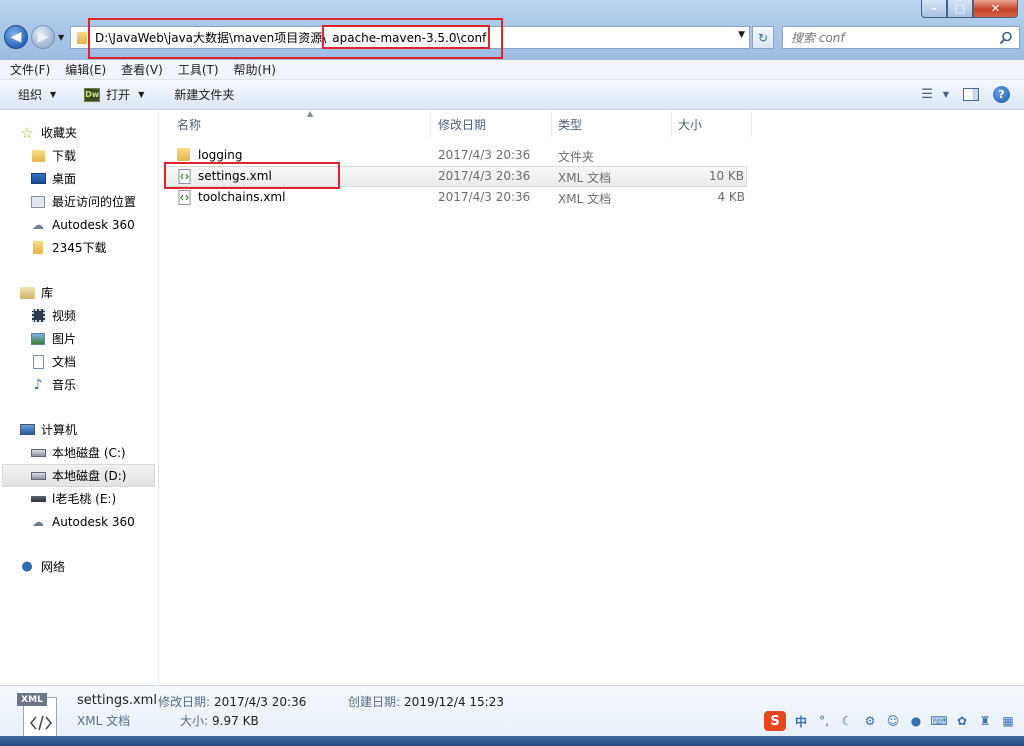 This screenshot has height=746, width=1024. What do you see at coordinates (938, 721) in the screenshot?
I see `keyboard-icon: ⌨` at bounding box center [938, 721].